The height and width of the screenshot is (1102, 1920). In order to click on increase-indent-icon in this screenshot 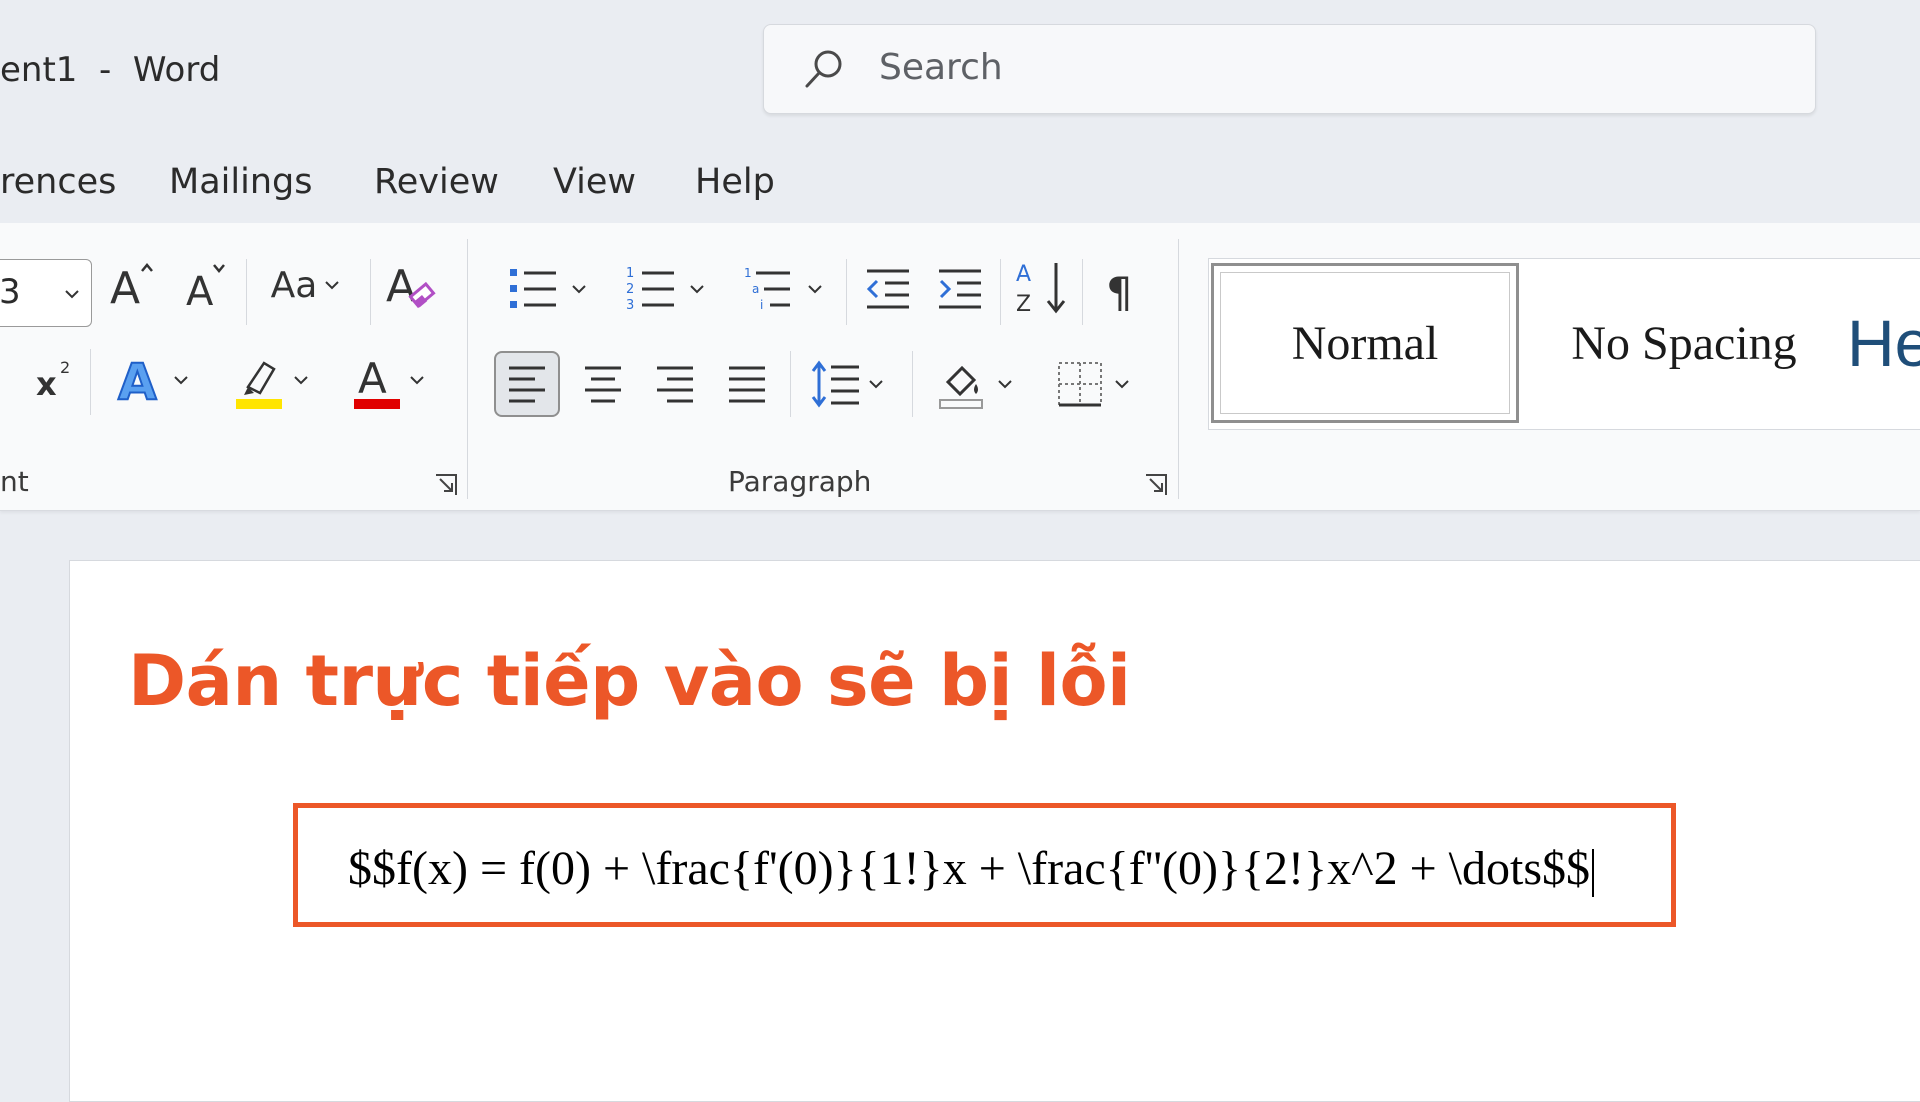, I will do `click(960, 289)`.